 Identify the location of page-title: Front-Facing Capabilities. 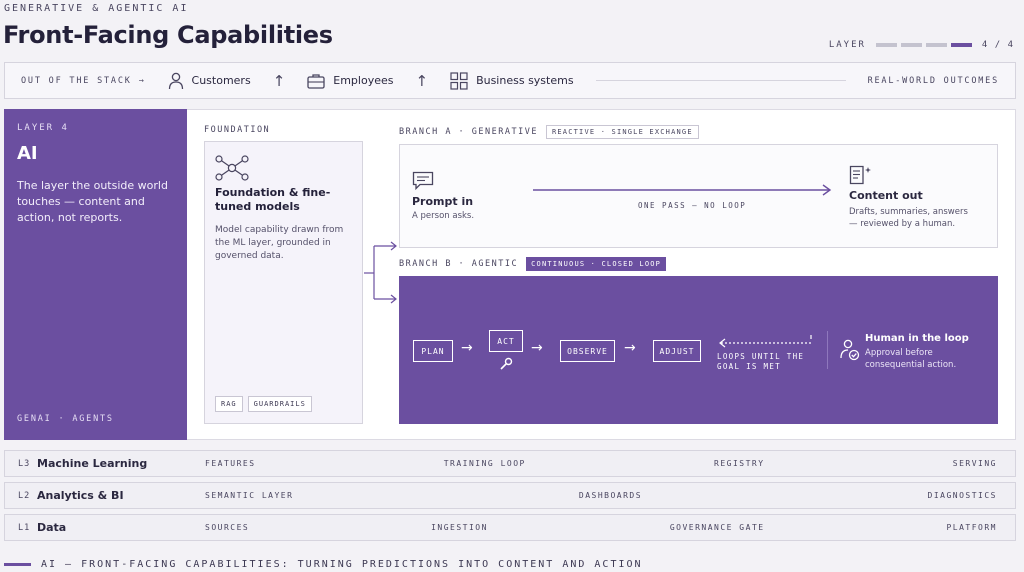
(168, 35).